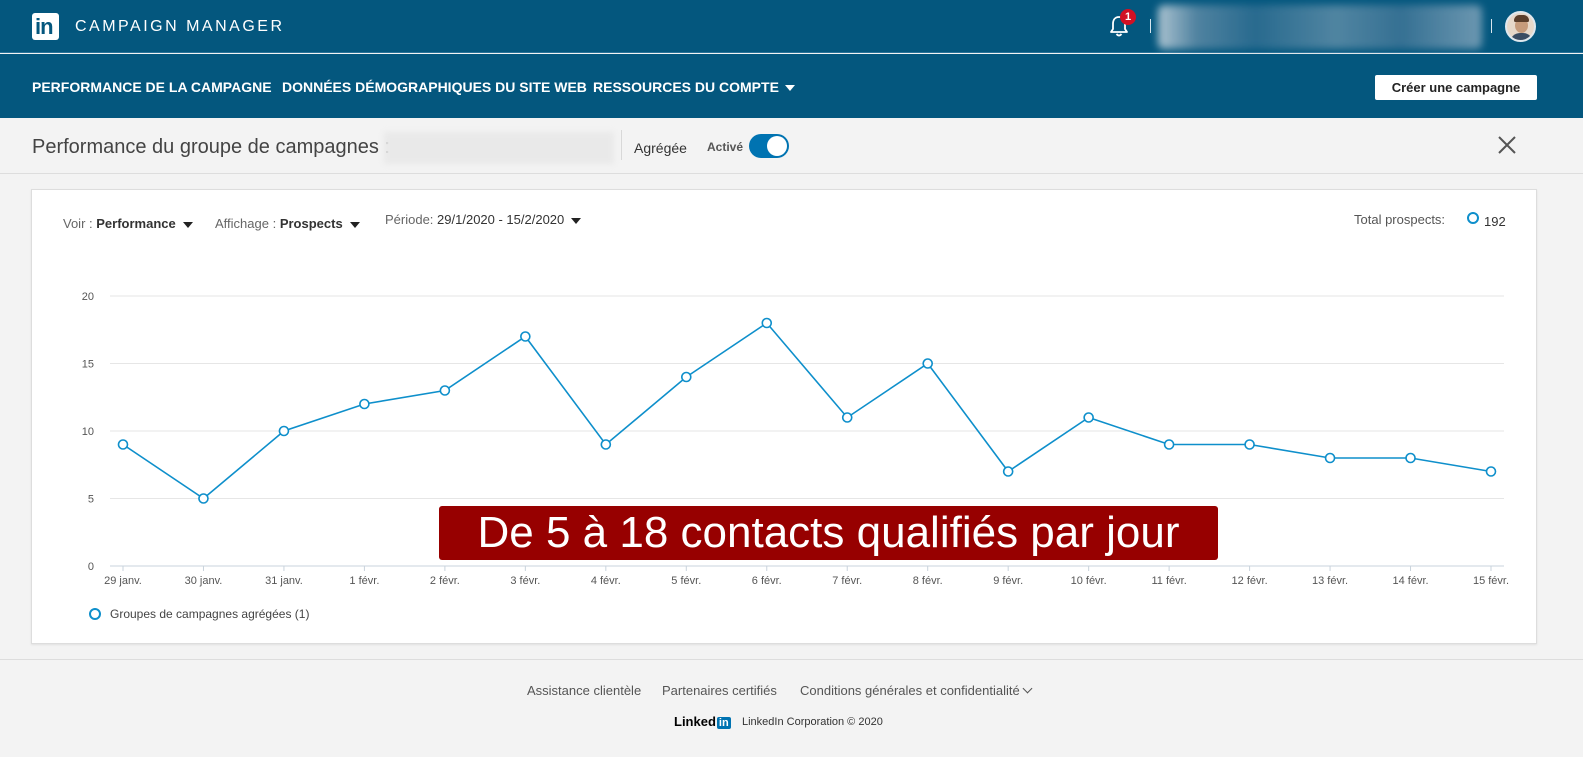 The height and width of the screenshot is (757, 1583). What do you see at coordinates (928, 581) in the screenshot?
I see `x-tick-label: 8 févr.` at bounding box center [928, 581].